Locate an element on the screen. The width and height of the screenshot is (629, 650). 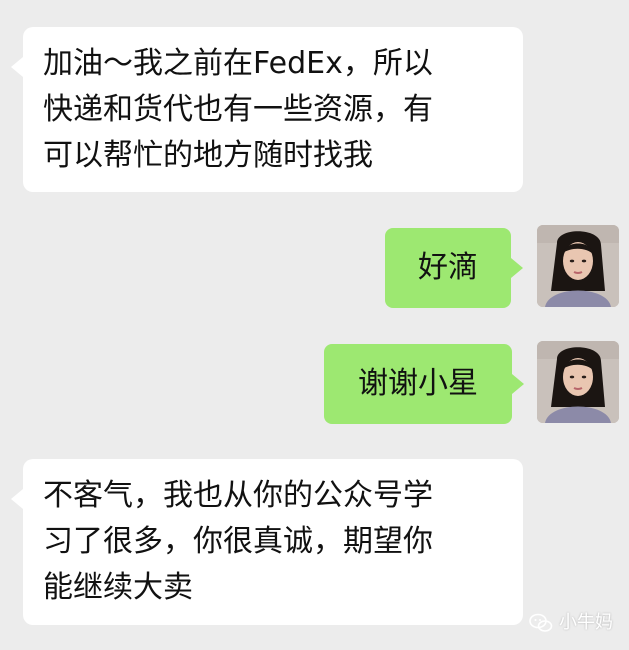
watermark-text: 小牛妈 is located at coordinates (586, 622).